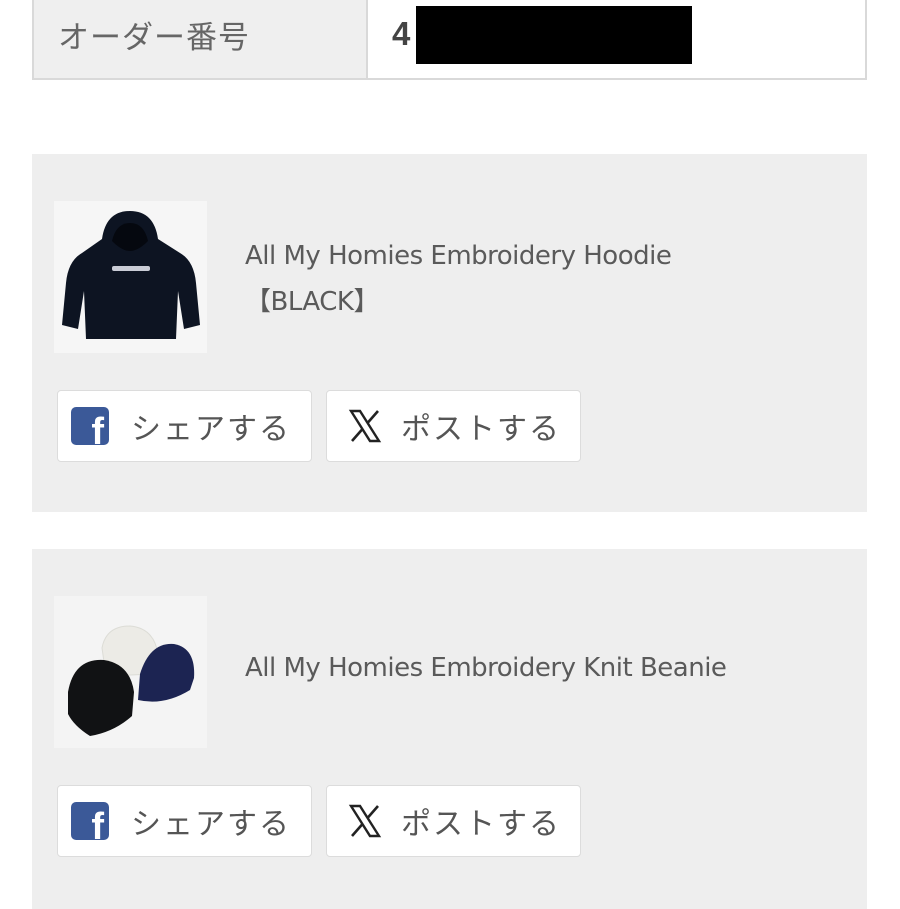 The image size is (900, 909). I want to click on product-thumbnail-beanie, so click(130, 672).